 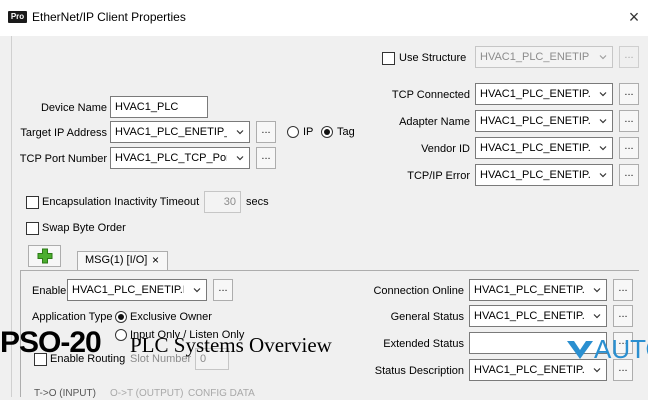 What do you see at coordinates (427, 317) in the screenshot?
I see `general-status-label: General Status` at bounding box center [427, 317].